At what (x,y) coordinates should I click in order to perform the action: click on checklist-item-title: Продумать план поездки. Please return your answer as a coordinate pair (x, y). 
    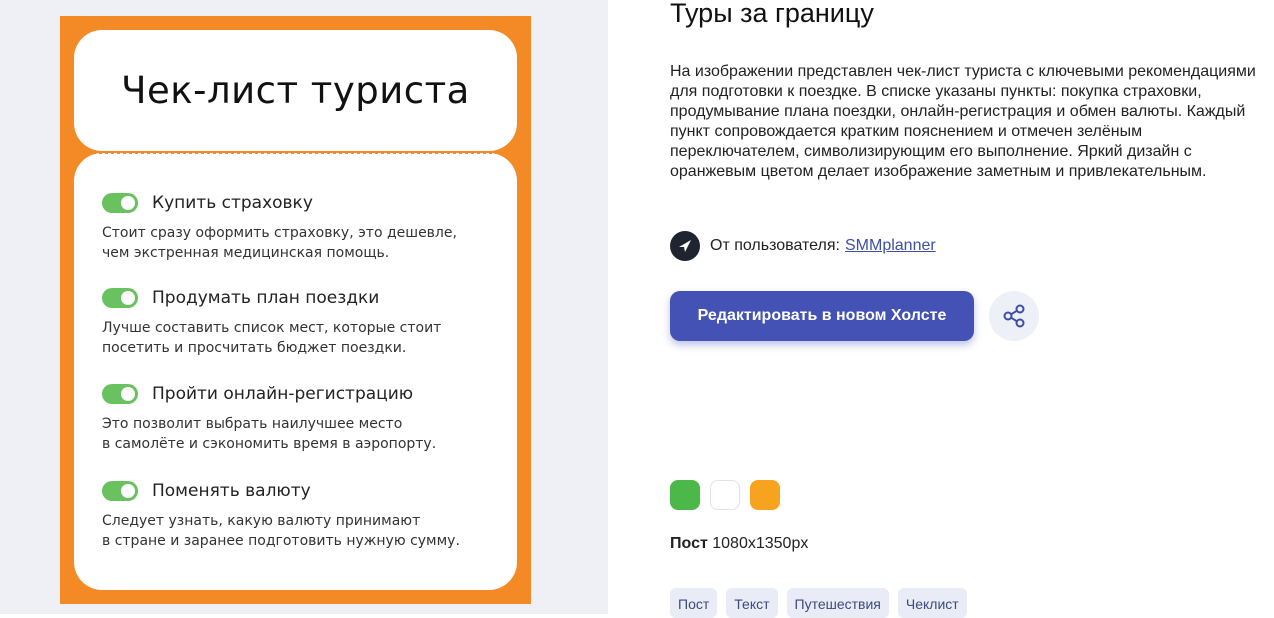
    Looking at the image, I should click on (266, 298).